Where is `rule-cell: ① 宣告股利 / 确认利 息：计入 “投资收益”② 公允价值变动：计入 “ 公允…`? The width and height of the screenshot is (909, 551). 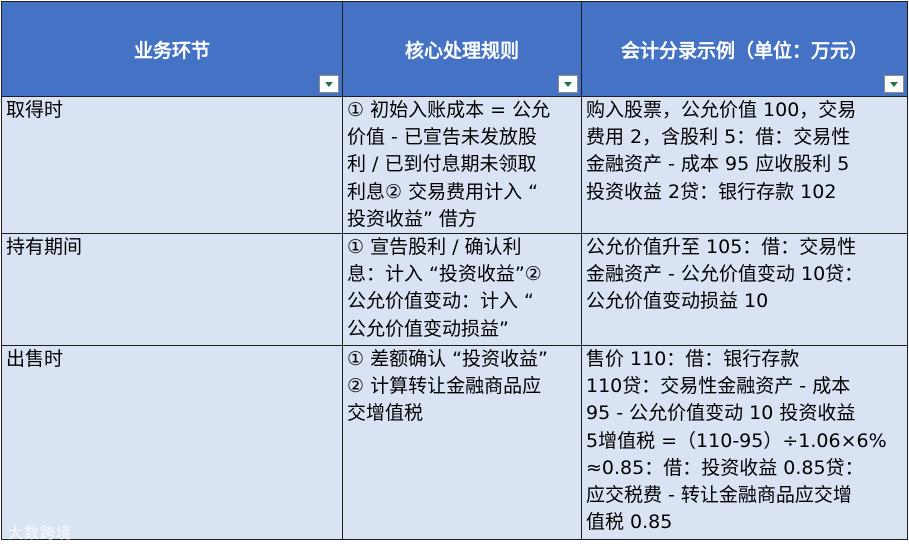 rule-cell: ① 宣告股利 / 确认利 息：计入 “投资收益”② 公允价值变动：计入 “ 公允… is located at coordinates (462, 290).